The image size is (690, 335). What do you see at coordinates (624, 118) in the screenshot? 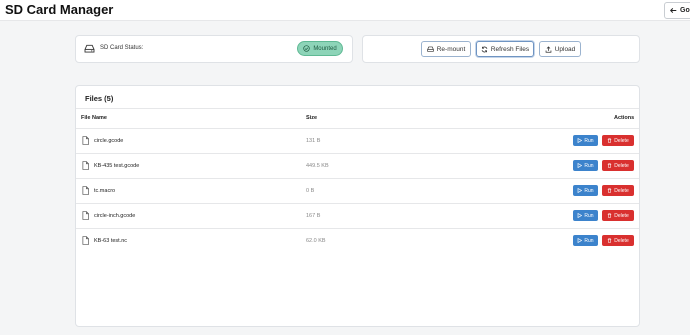
I see `column-header-actions: Actions` at bounding box center [624, 118].